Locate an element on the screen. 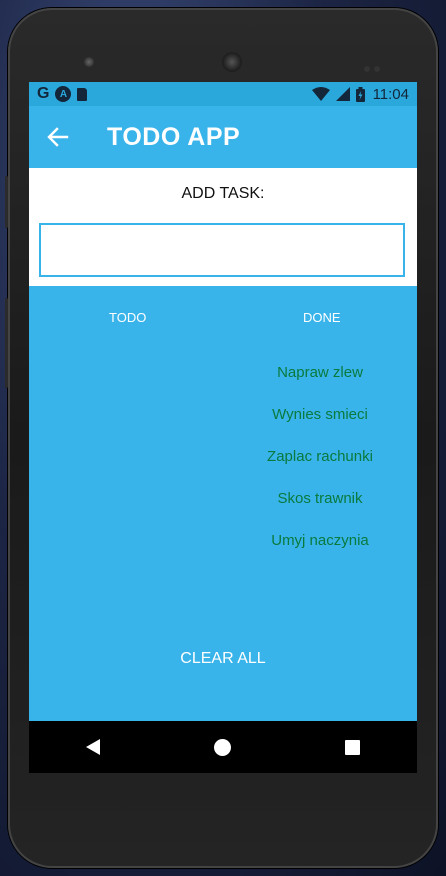  volume-button is located at coordinates (6, 343).